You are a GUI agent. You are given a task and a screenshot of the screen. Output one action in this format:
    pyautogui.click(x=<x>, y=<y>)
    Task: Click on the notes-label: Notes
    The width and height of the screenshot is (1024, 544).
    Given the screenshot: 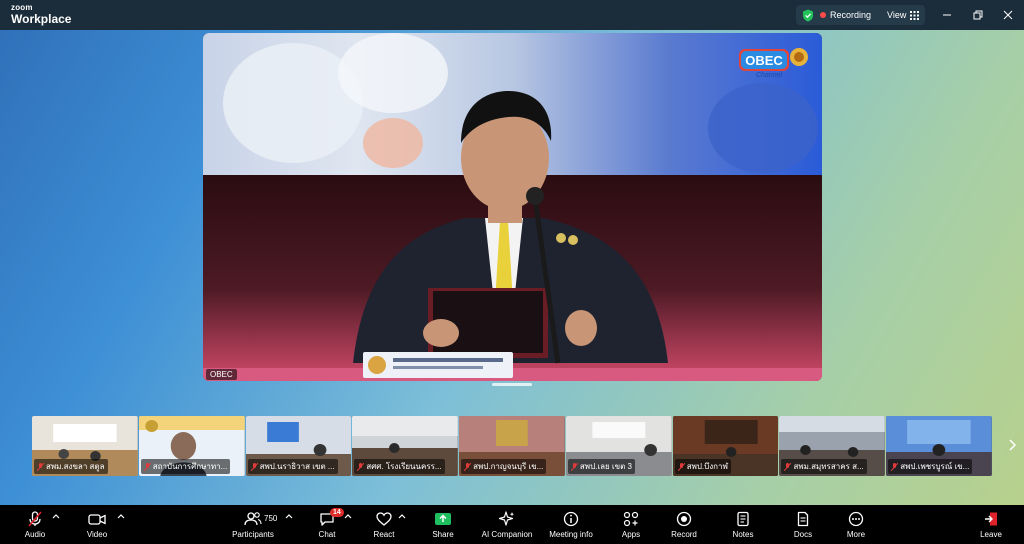 What is the action you would take?
    pyautogui.click(x=743, y=534)
    